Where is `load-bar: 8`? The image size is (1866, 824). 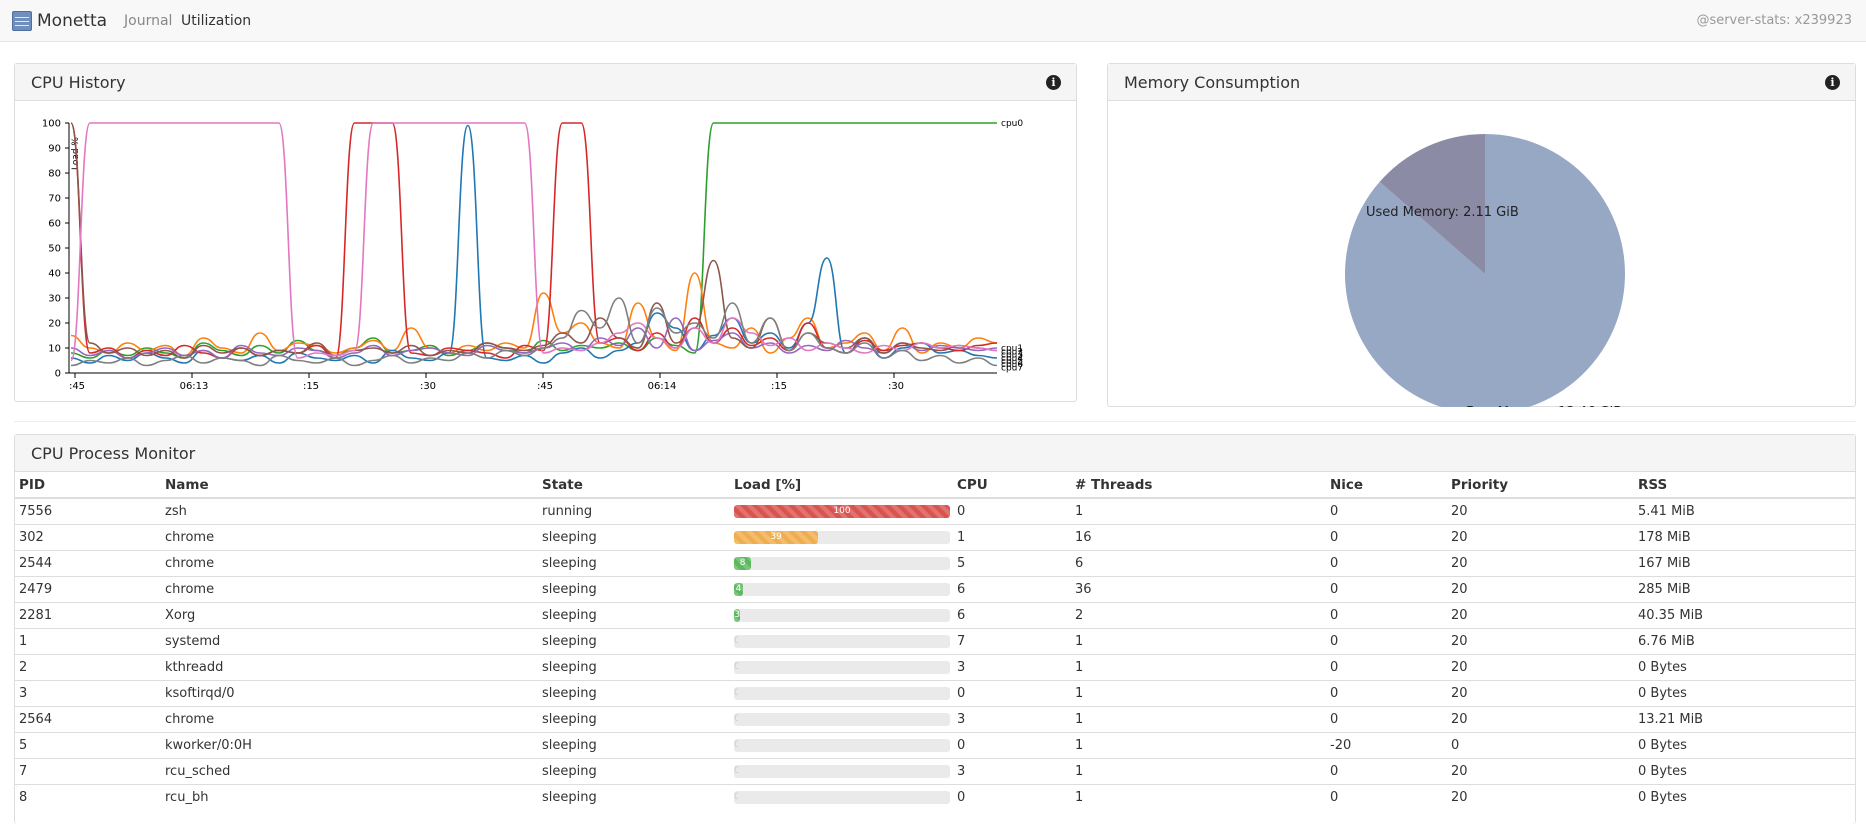
load-bar: 8 is located at coordinates (842, 563).